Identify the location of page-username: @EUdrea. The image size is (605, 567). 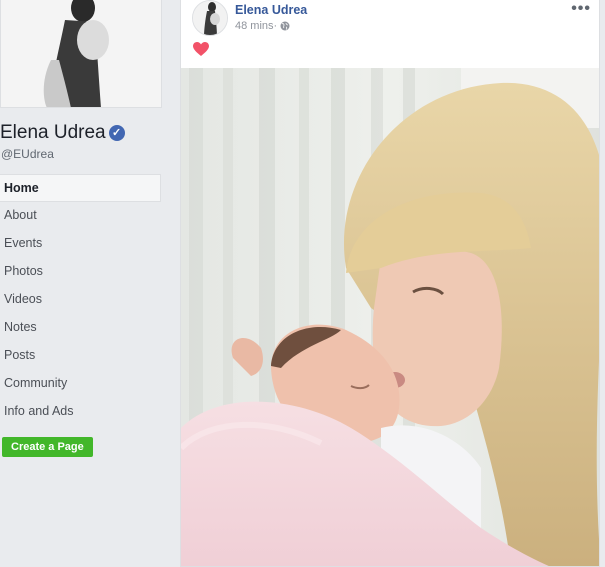
(27, 154).